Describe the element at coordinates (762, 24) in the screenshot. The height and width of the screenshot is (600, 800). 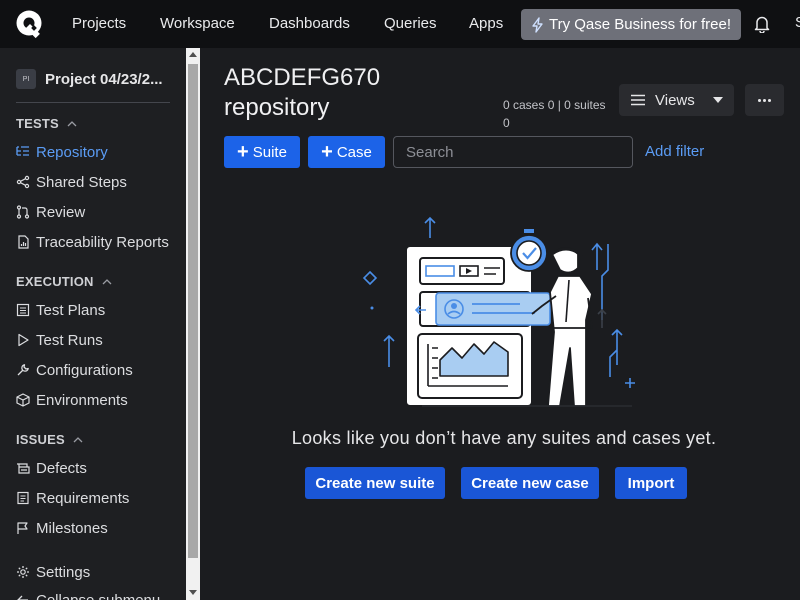
I see `bell-icon` at that location.